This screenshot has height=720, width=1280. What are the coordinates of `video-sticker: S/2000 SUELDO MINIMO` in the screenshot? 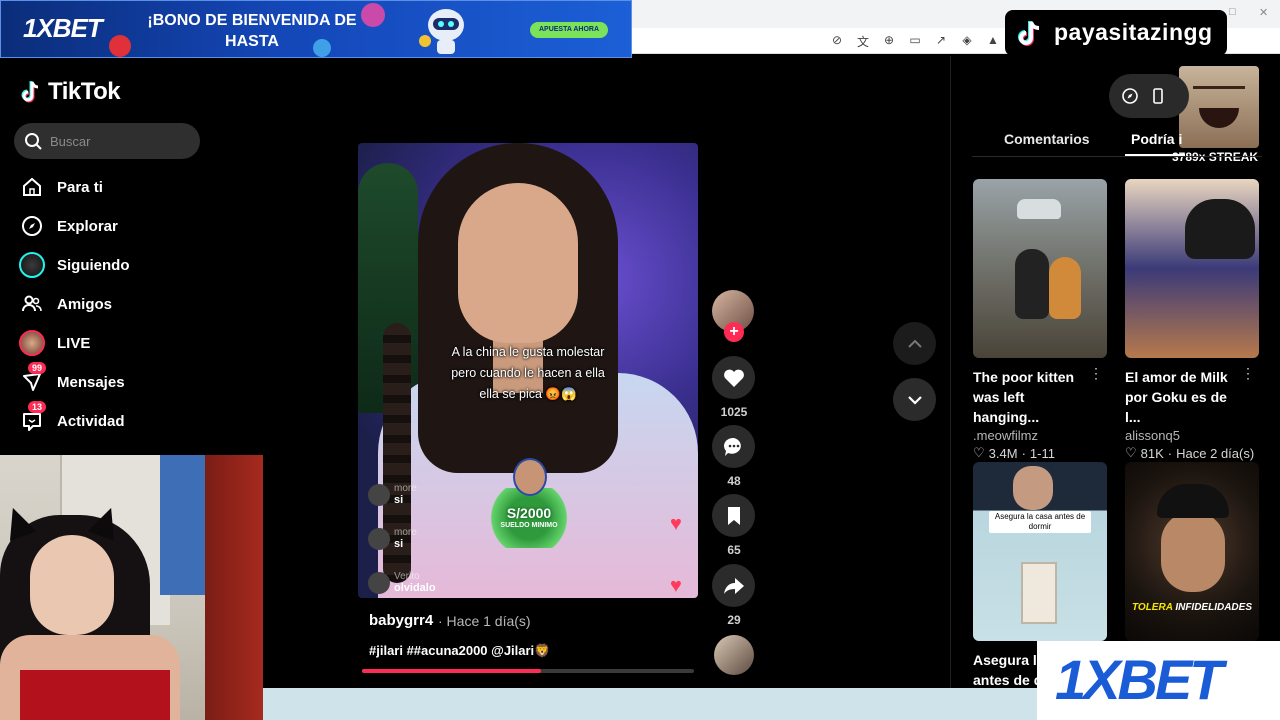 It's located at (529, 508).